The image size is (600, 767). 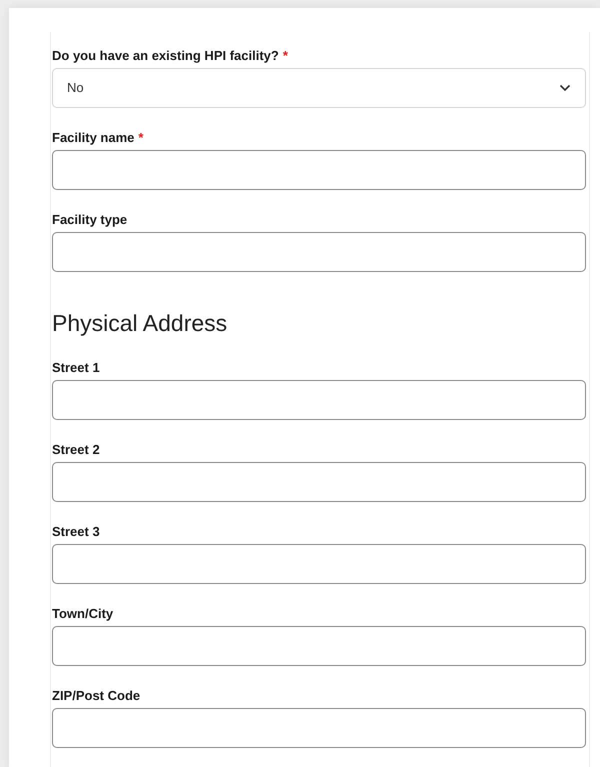 I want to click on field-label: Street 2, so click(x=76, y=449).